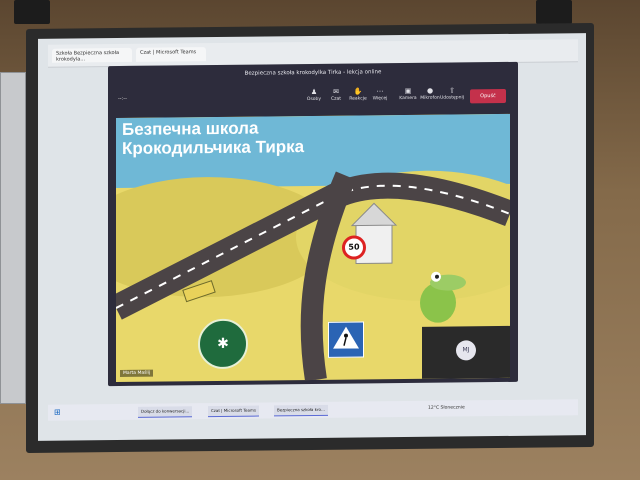 This screenshot has width=640, height=480. I want to click on slide-heading-line: Крокодильчика Тирка, so click(213, 147).